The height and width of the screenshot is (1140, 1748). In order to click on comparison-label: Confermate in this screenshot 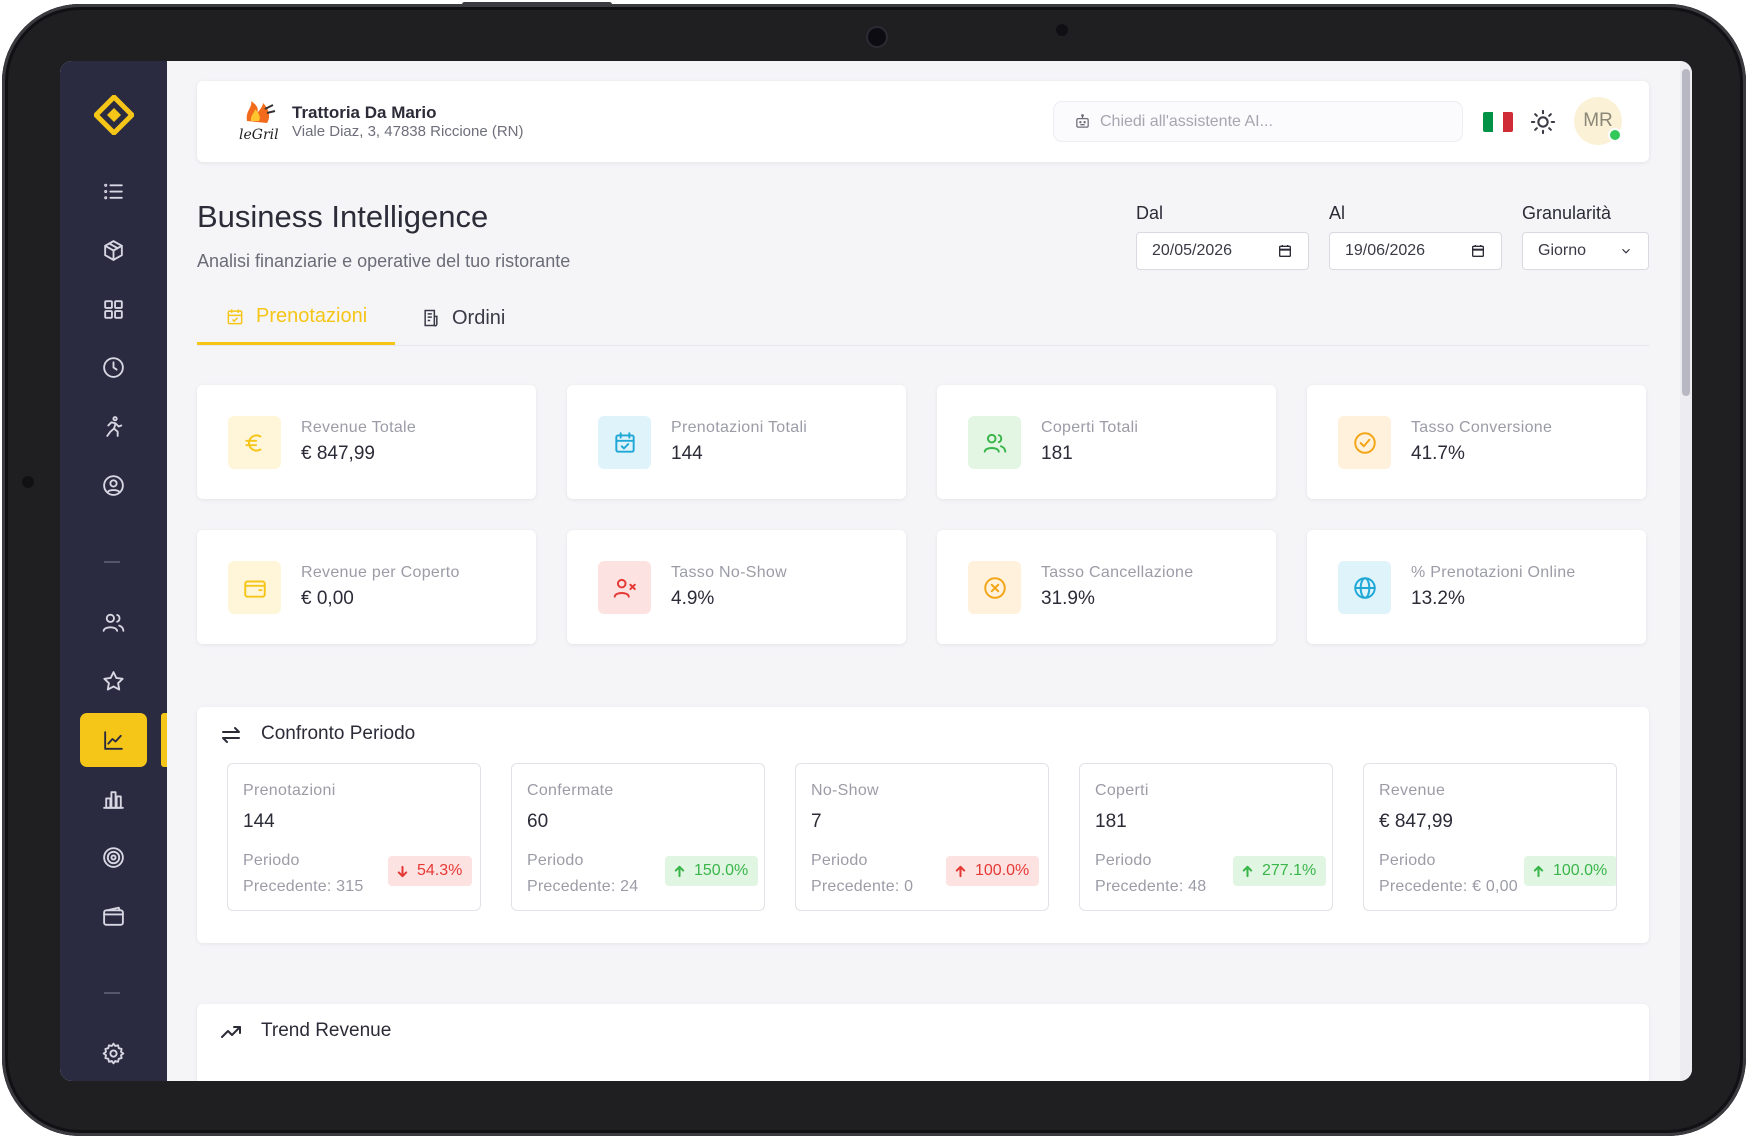, I will do `click(570, 790)`.